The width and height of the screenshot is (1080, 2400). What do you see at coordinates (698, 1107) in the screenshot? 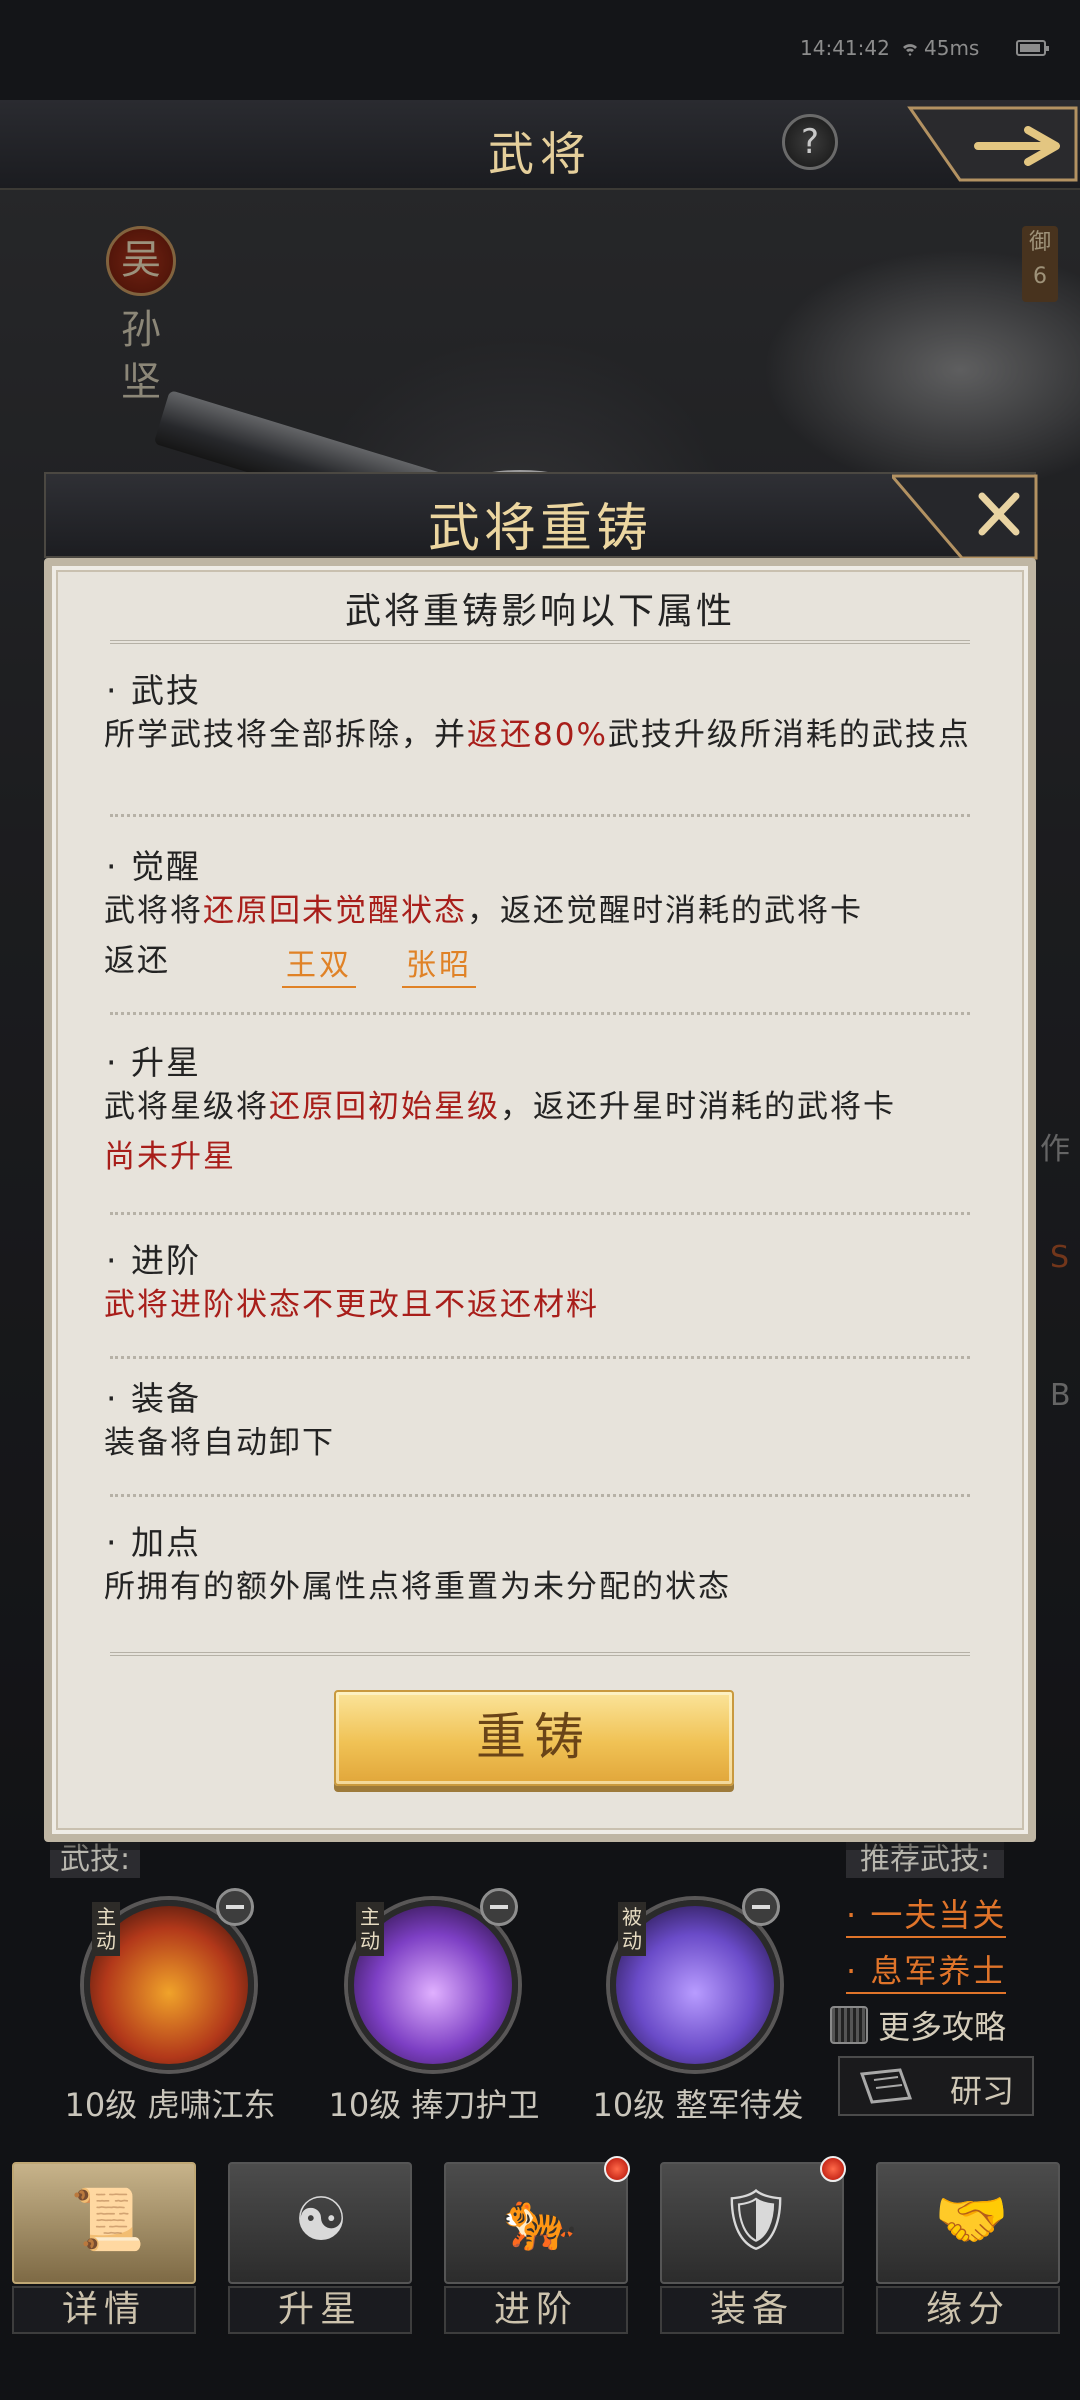
I see `text-fragment: ，返还升星时消耗的武将卡` at bounding box center [698, 1107].